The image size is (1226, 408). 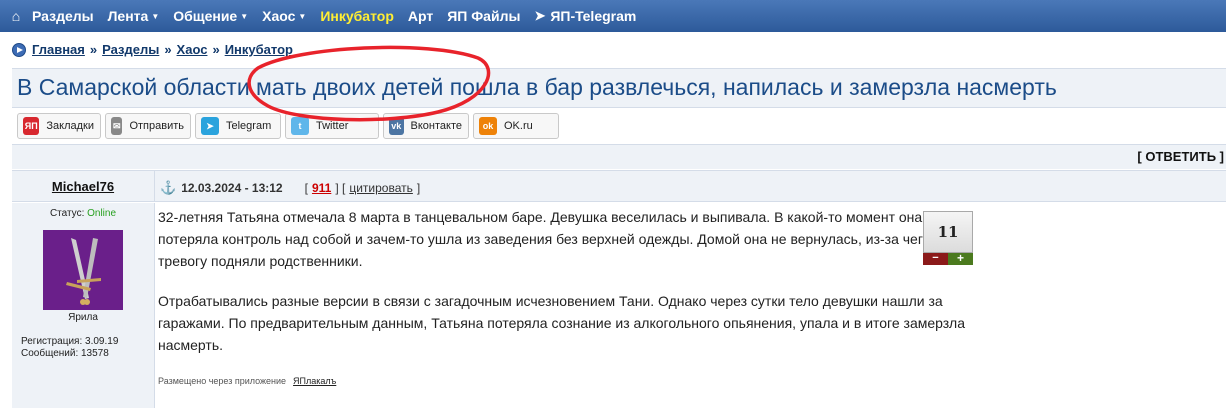 I want to click on author-status: Статус: Online, so click(x=83, y=213).